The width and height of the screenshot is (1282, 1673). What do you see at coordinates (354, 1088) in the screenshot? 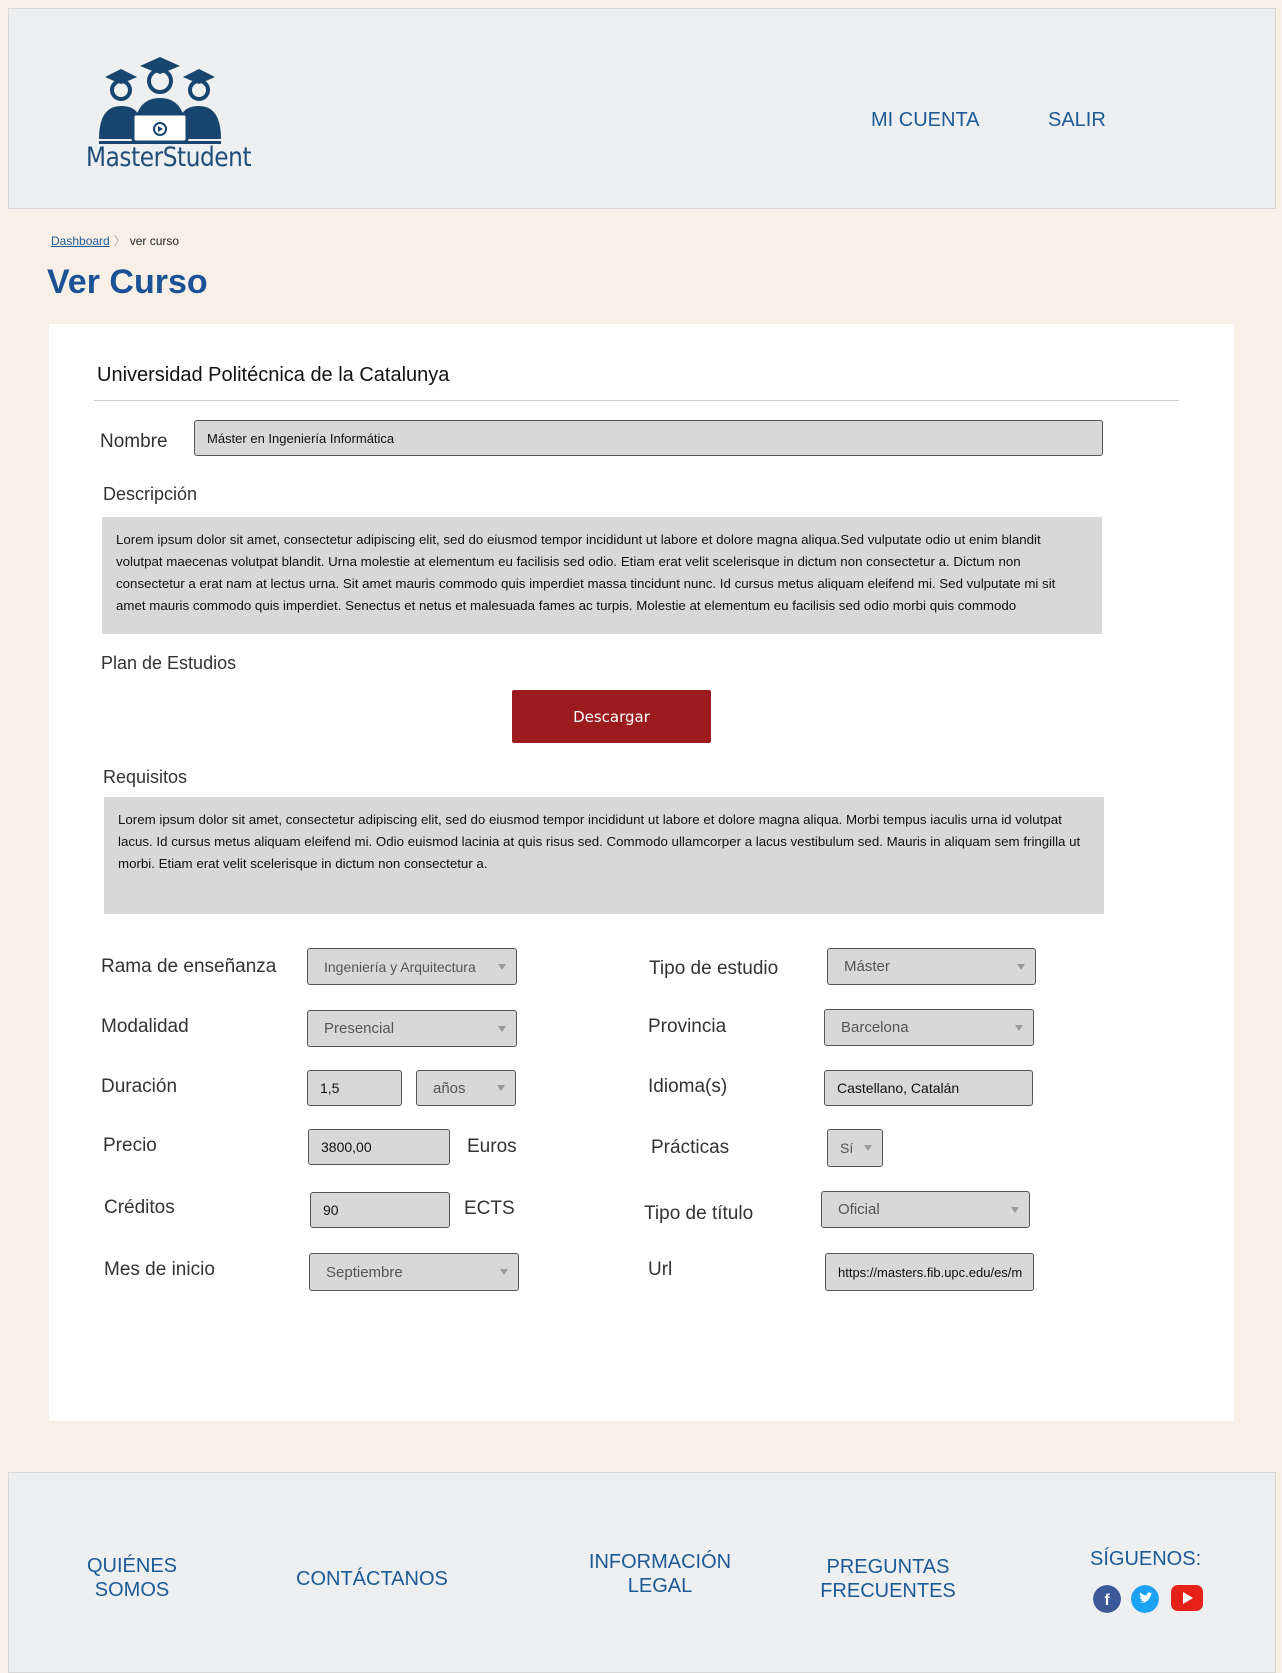
I see `duracion-field: 1,5` at bounding box center [354, 1088].